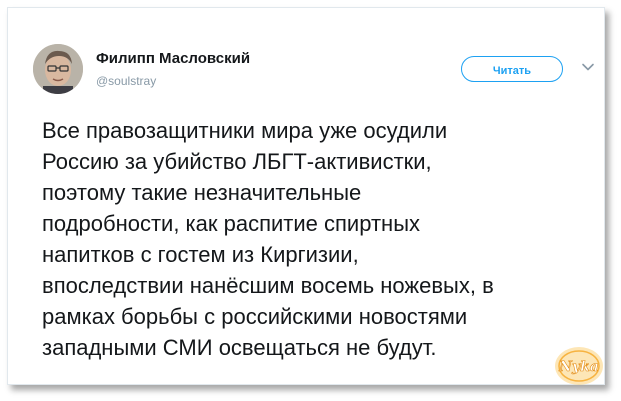  Describe the element at coordinates (200, 254) in the screenshot. I see `tweet-text-line: напитков с гостем из Киргизии,` at that location.